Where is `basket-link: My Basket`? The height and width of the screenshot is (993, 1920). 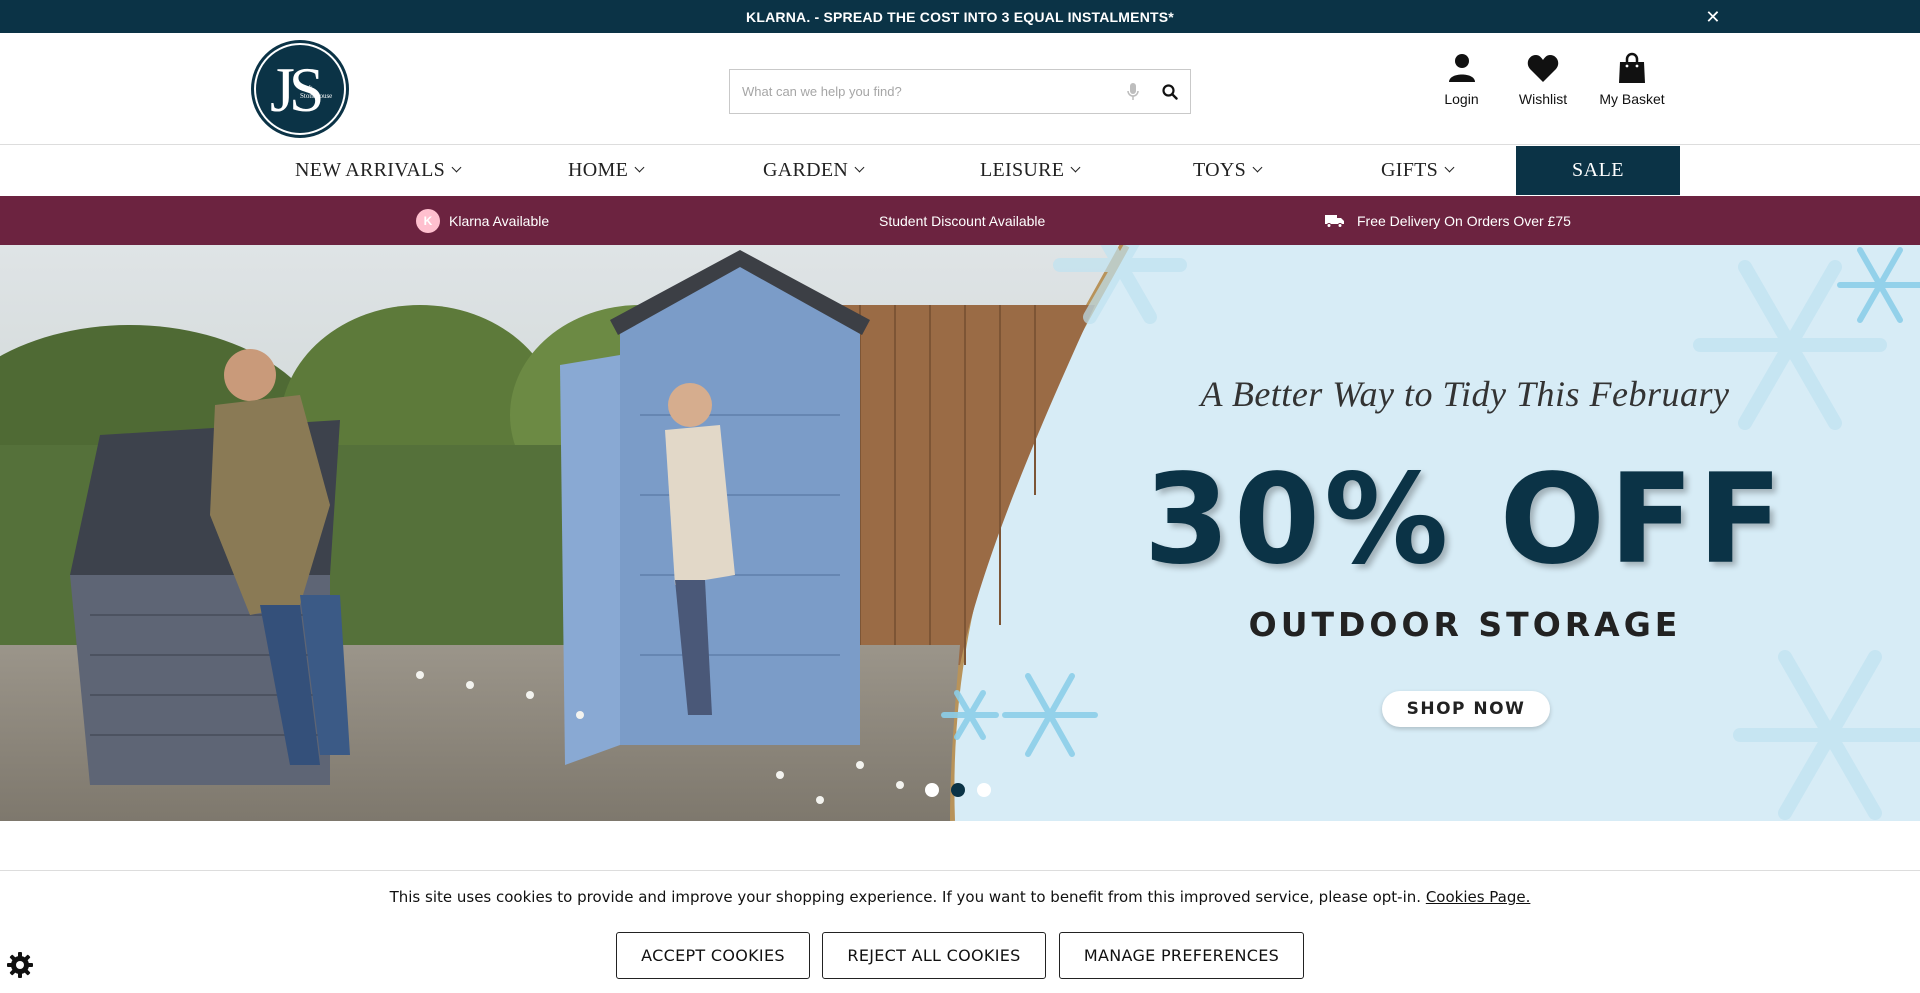
basket-link: My Basket is located at coordinates (1632, 79).